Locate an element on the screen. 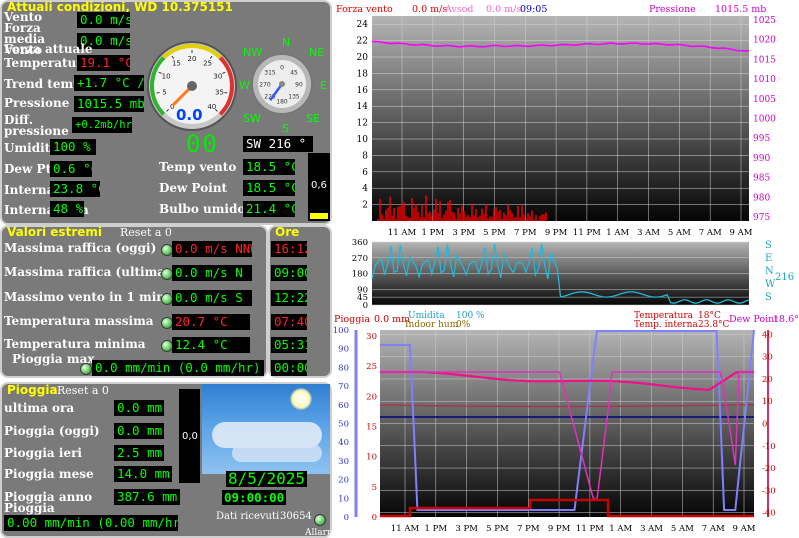  value-vento: 0.0 m/s is located at coordinates (103, 20).